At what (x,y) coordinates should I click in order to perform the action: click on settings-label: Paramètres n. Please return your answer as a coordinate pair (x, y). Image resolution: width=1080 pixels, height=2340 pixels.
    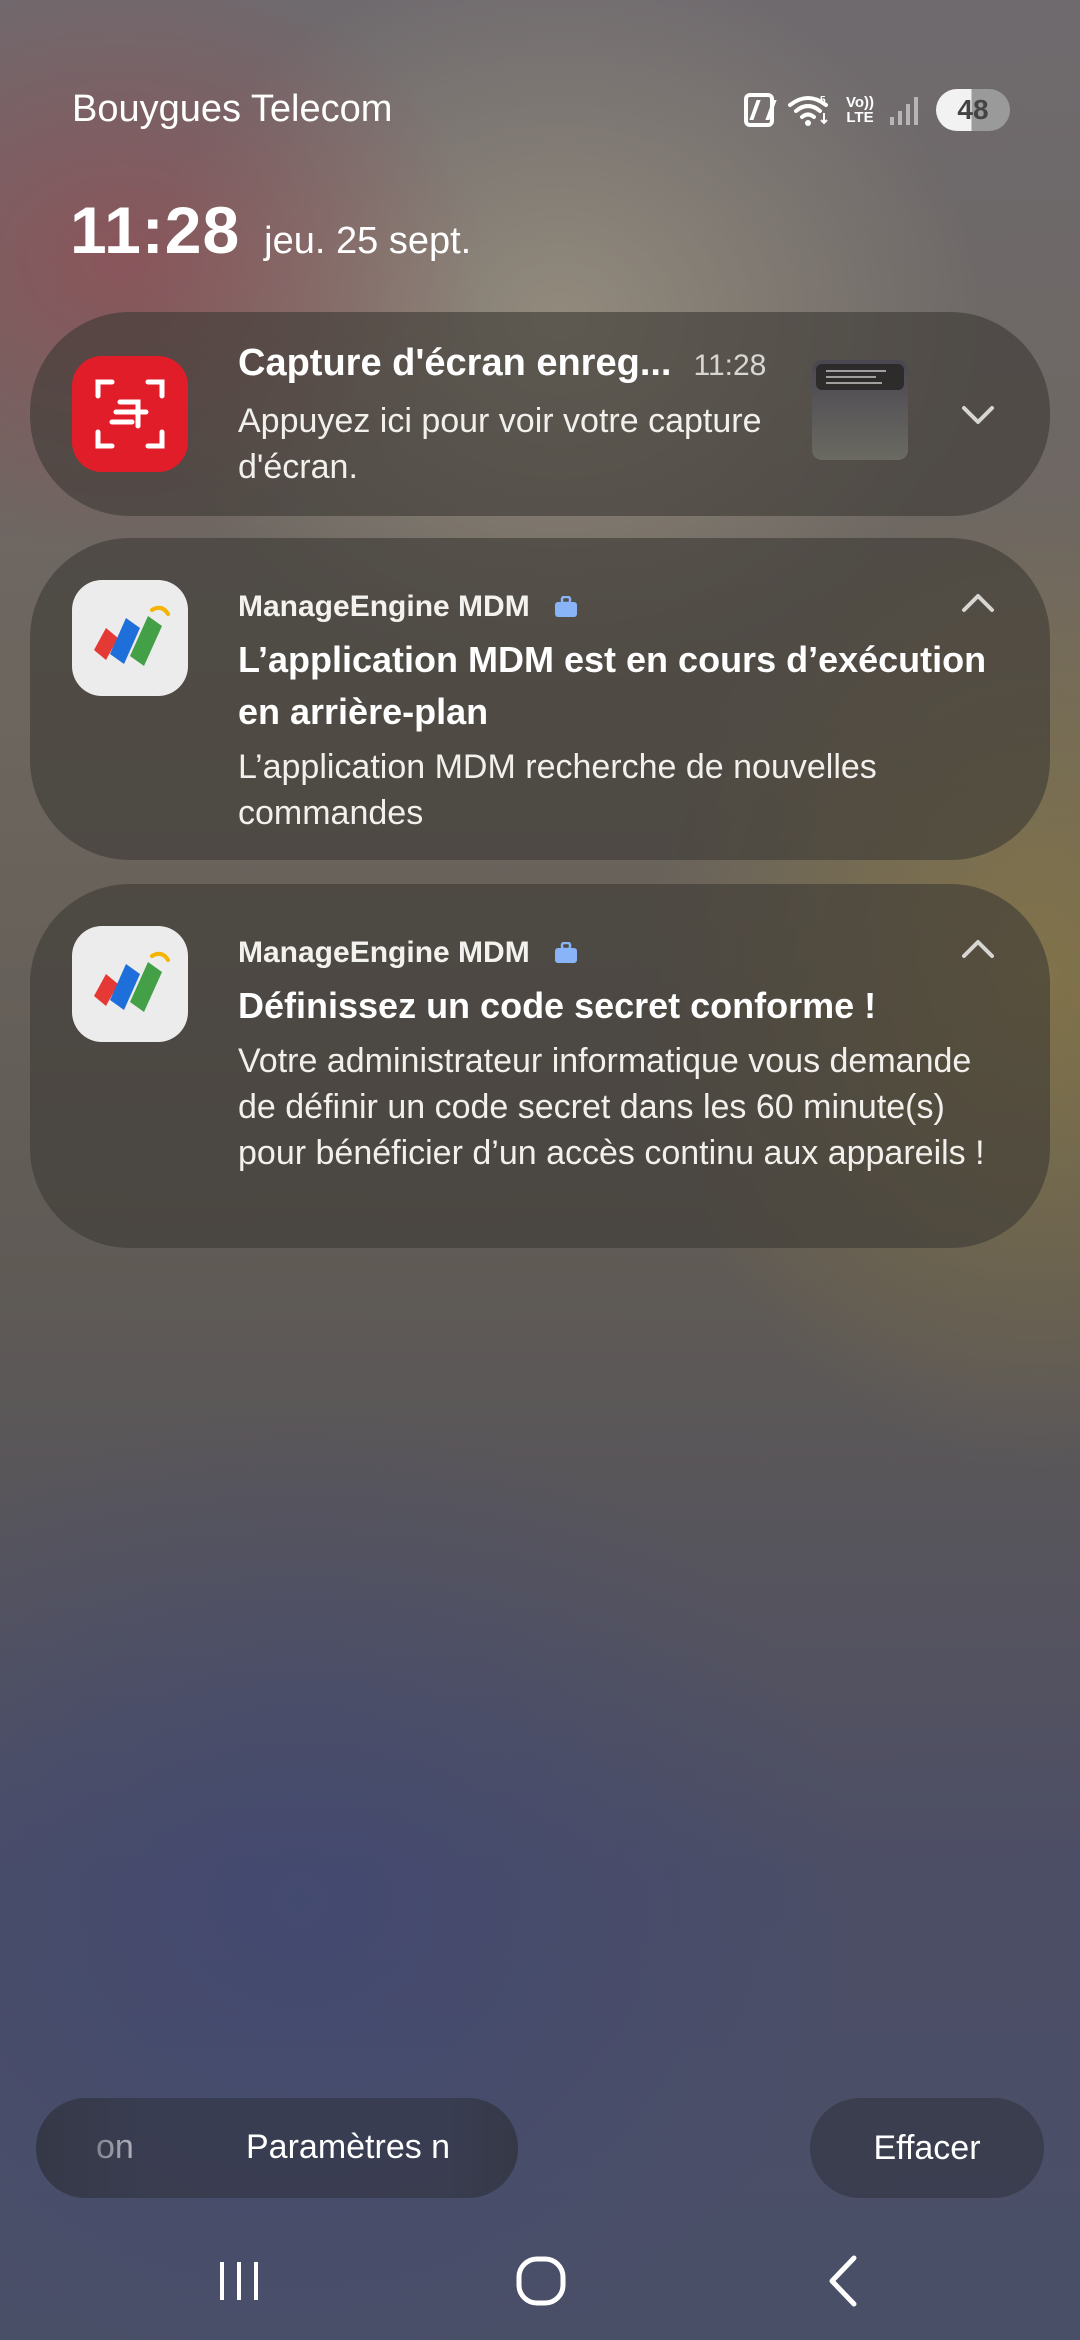
    Looking at the image, I should click on (348, 2147).